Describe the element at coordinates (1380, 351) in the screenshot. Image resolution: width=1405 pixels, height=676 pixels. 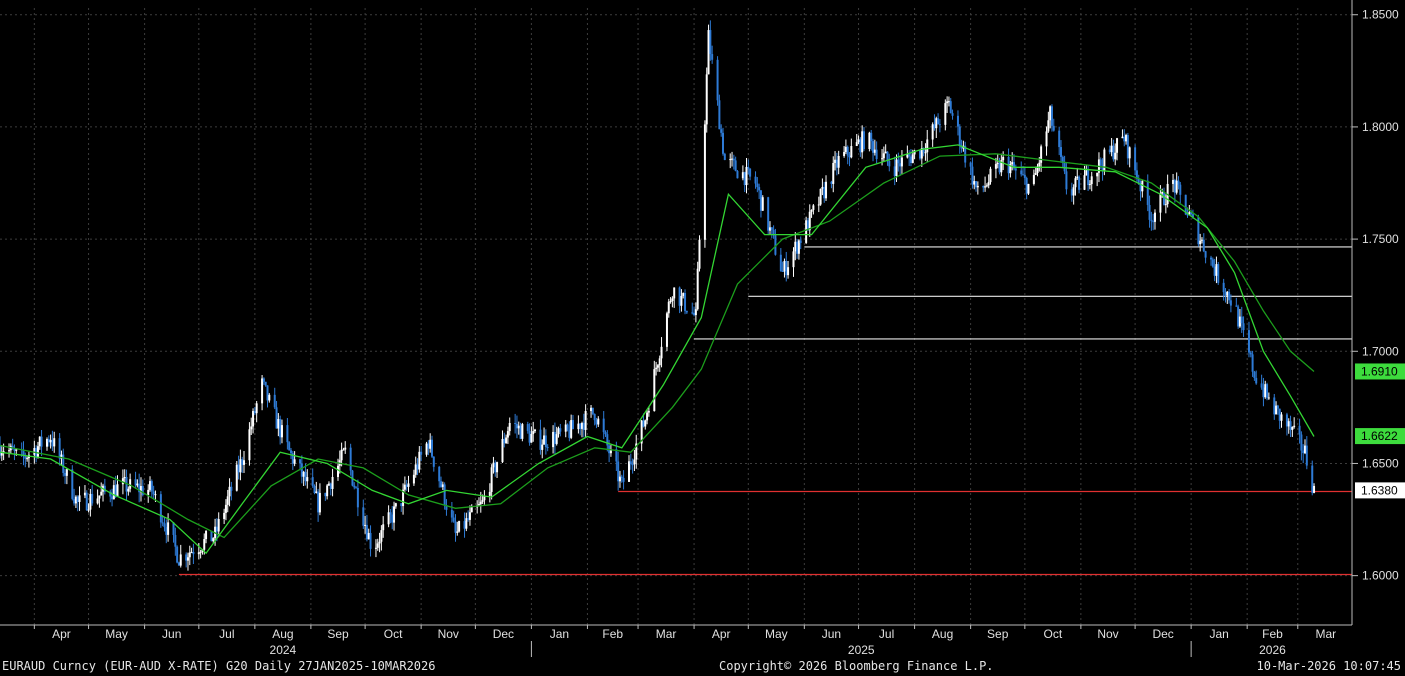
I see `y-tick-label: 1.7000` at that location.